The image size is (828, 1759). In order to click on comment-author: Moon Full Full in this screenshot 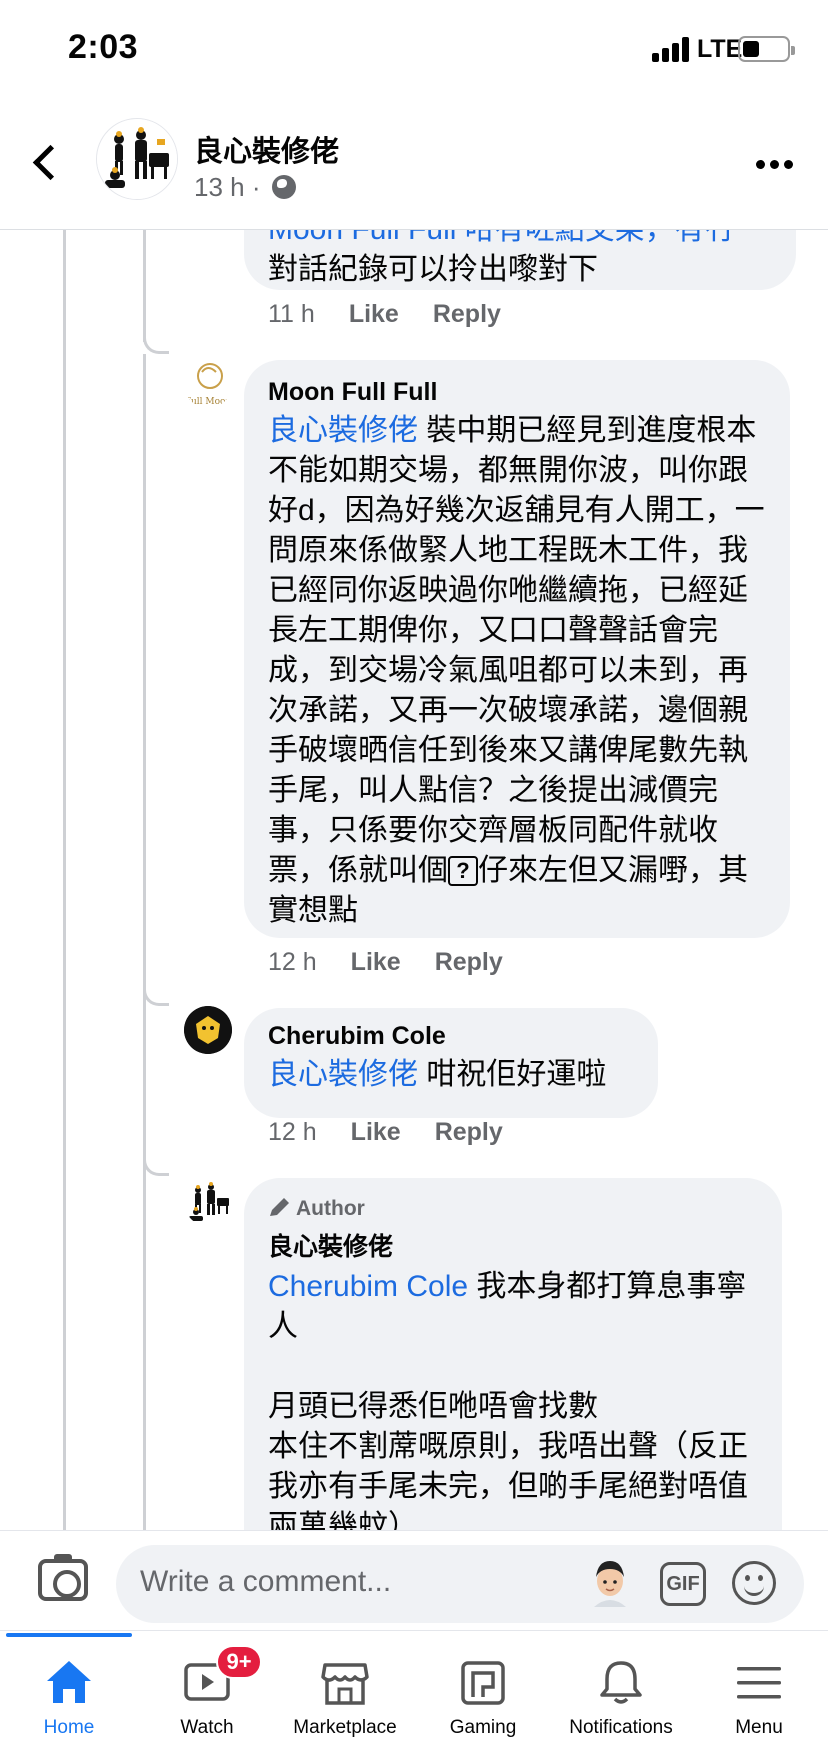, I will do `click(517, 392)`.